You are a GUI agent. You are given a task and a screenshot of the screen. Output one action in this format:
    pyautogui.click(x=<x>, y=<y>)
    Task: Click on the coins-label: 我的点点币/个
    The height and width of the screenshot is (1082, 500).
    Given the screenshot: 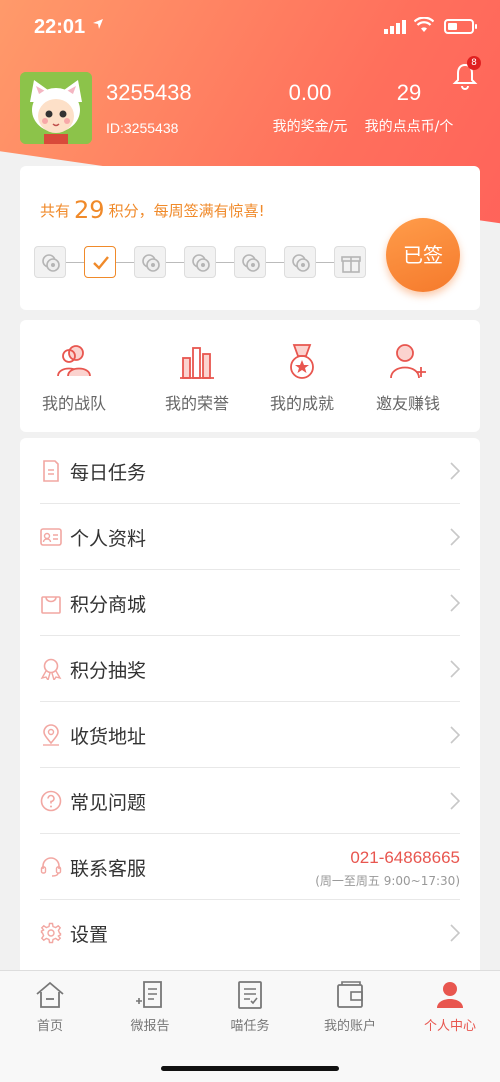 What is the action you would take?
    pyautogui.click(x=409, y=127)
    